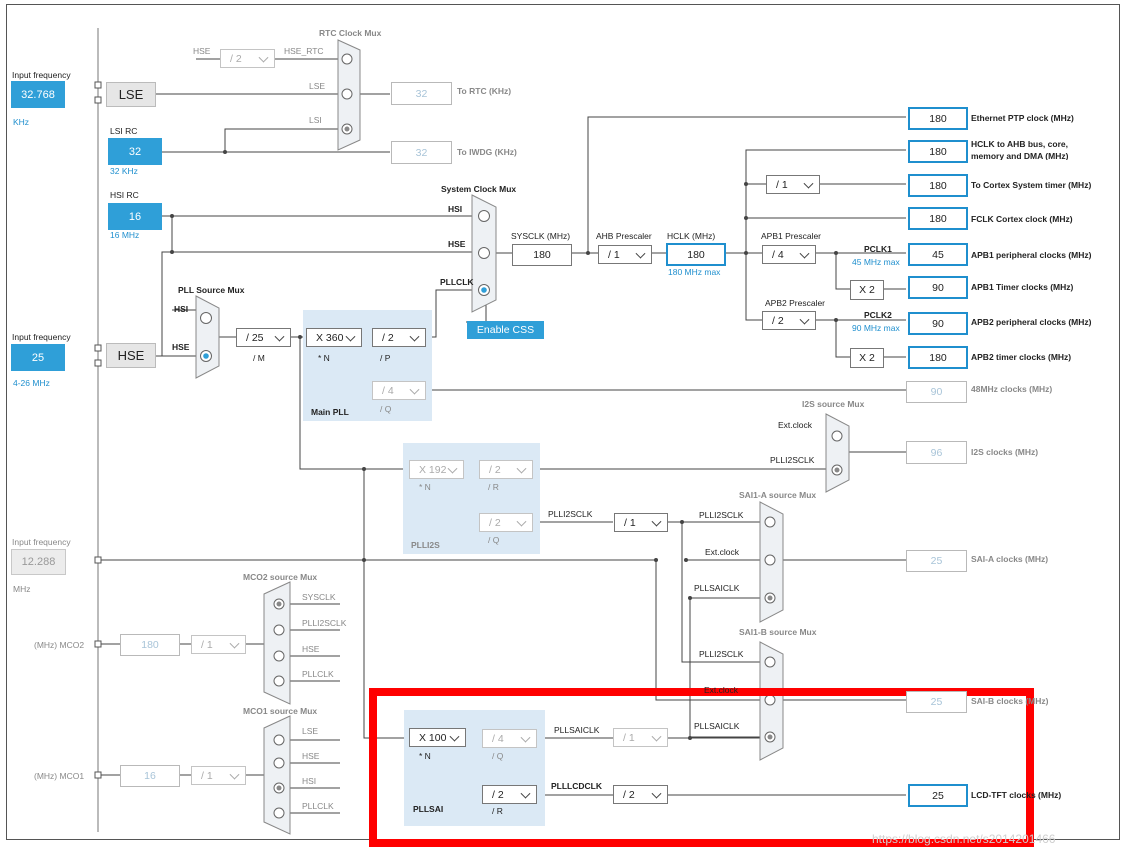  I want to click on sai-b-ext-clock-label: Ext.clock, so click(721, 690).